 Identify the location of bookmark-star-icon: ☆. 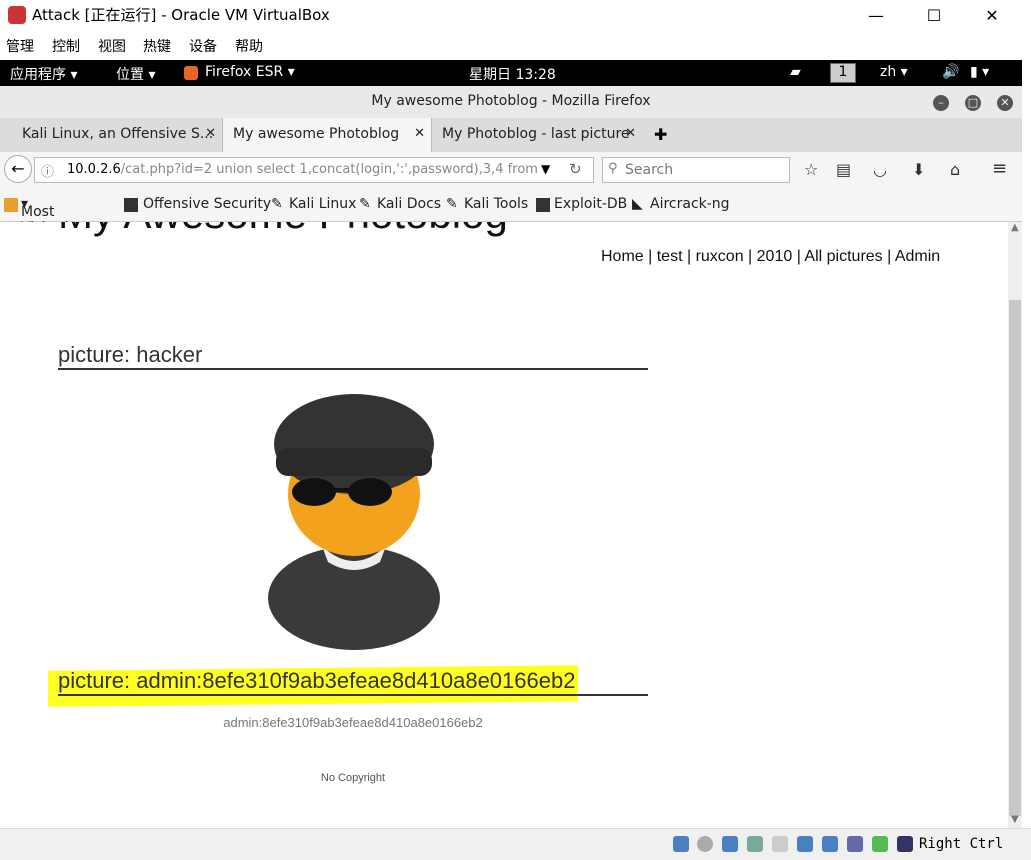
(811, 169).